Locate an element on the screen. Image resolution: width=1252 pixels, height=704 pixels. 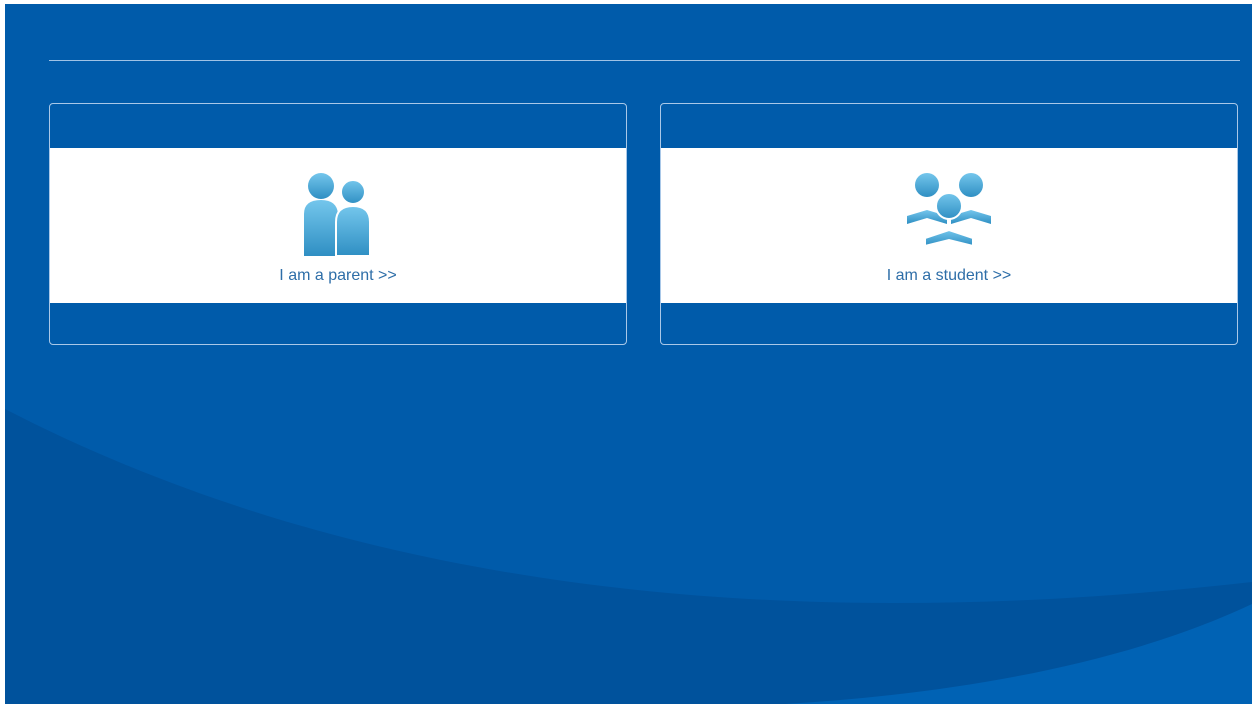
top-divider is located at coordinates (644, 60).